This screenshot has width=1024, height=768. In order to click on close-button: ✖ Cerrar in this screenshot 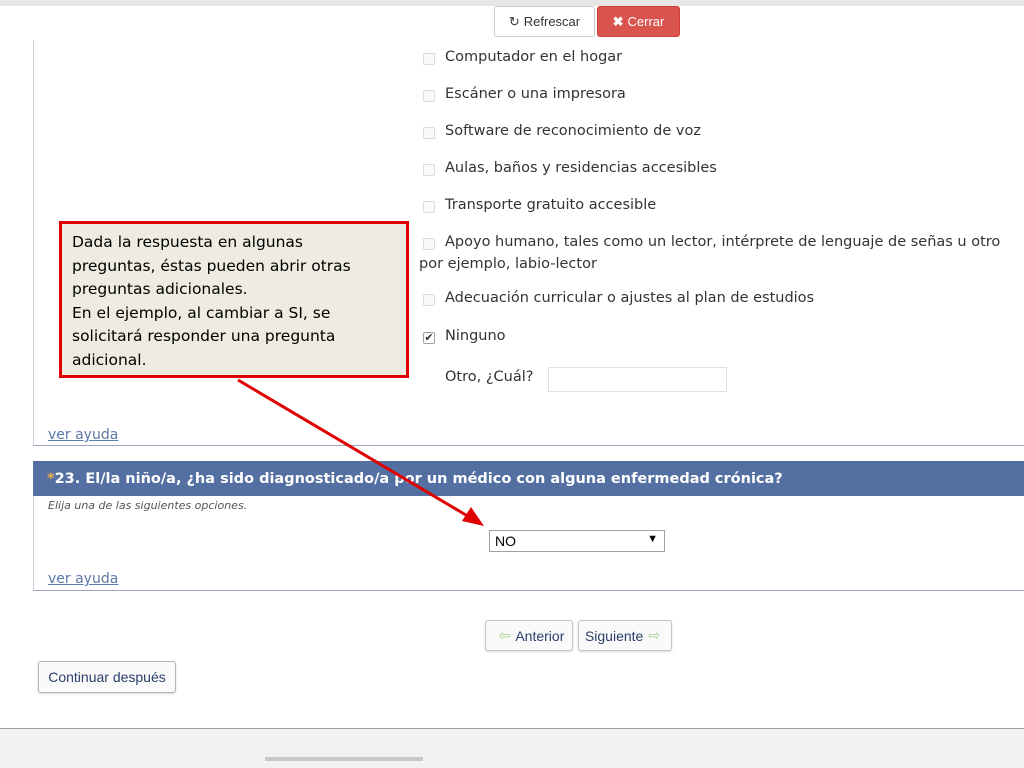, I will do `click(638, 21)`.